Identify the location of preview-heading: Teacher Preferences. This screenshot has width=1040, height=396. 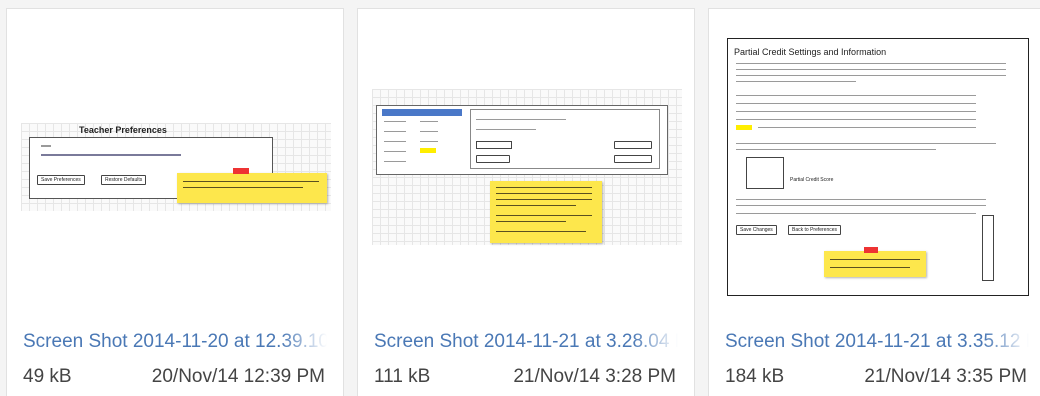
(123, 130).